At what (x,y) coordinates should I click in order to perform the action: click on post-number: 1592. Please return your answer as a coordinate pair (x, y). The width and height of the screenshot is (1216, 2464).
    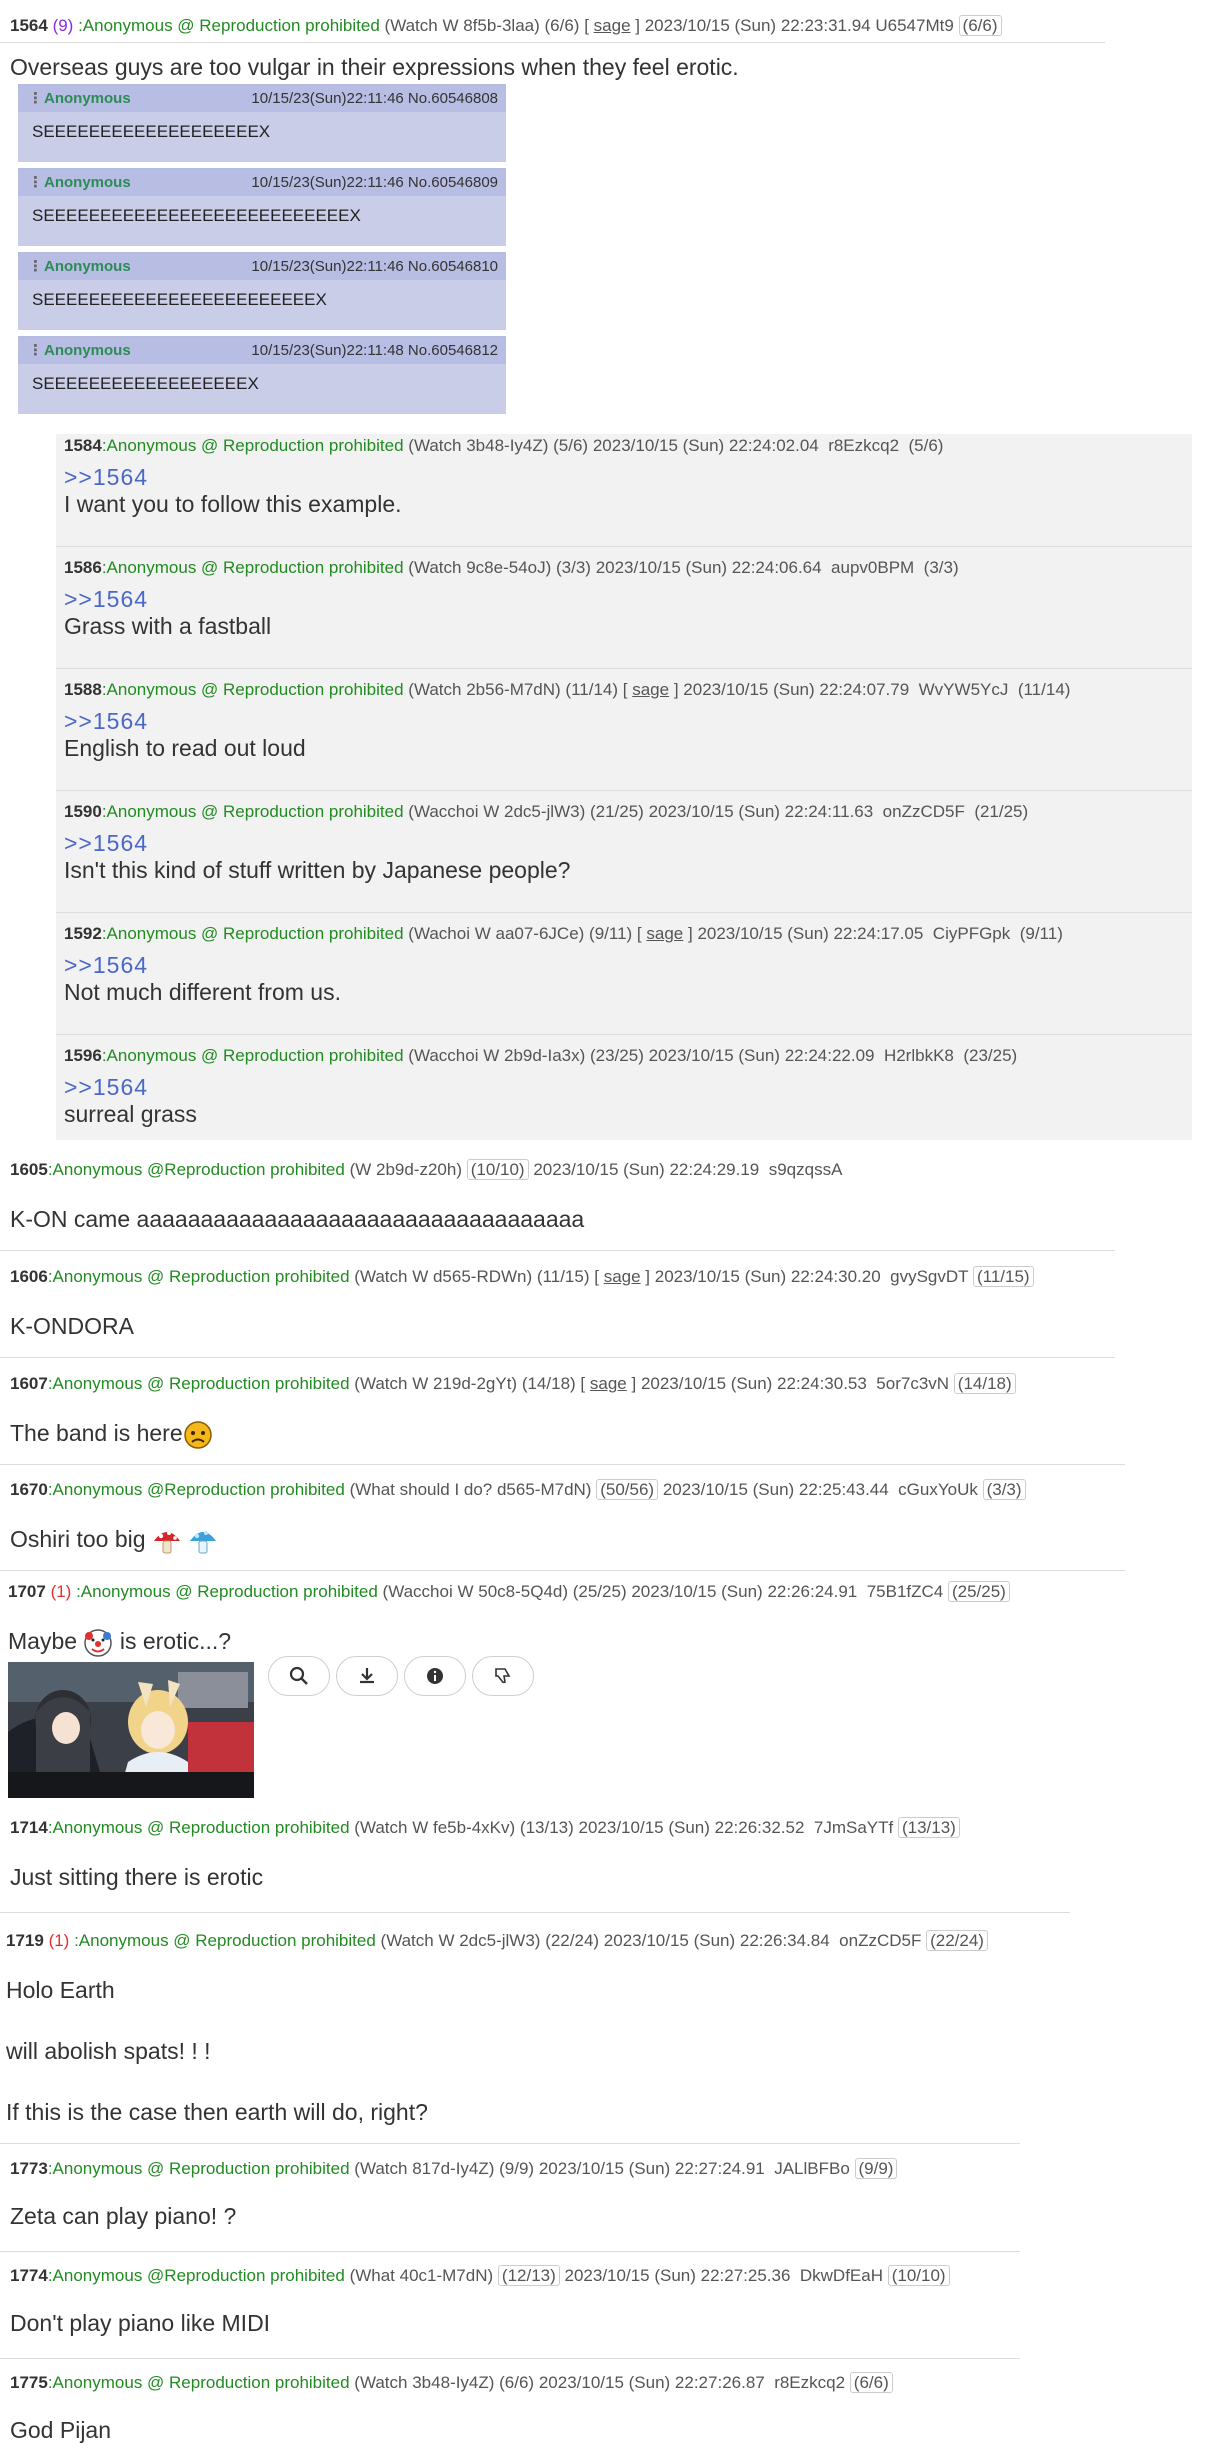
    Looking at the image, I should click on (83, 933).